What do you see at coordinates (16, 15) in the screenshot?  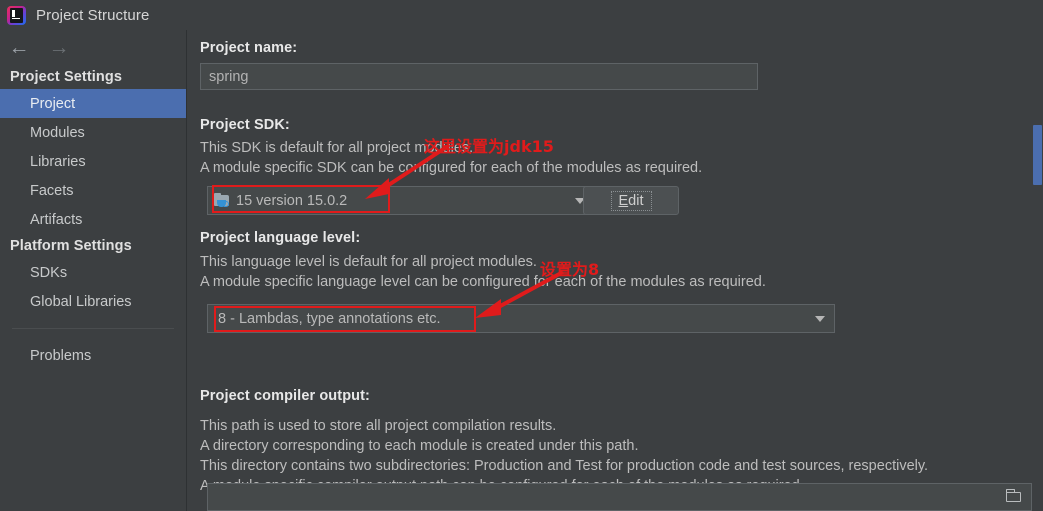 I see `intellij-idea-logo-icon` at bounding box center [16, 15].